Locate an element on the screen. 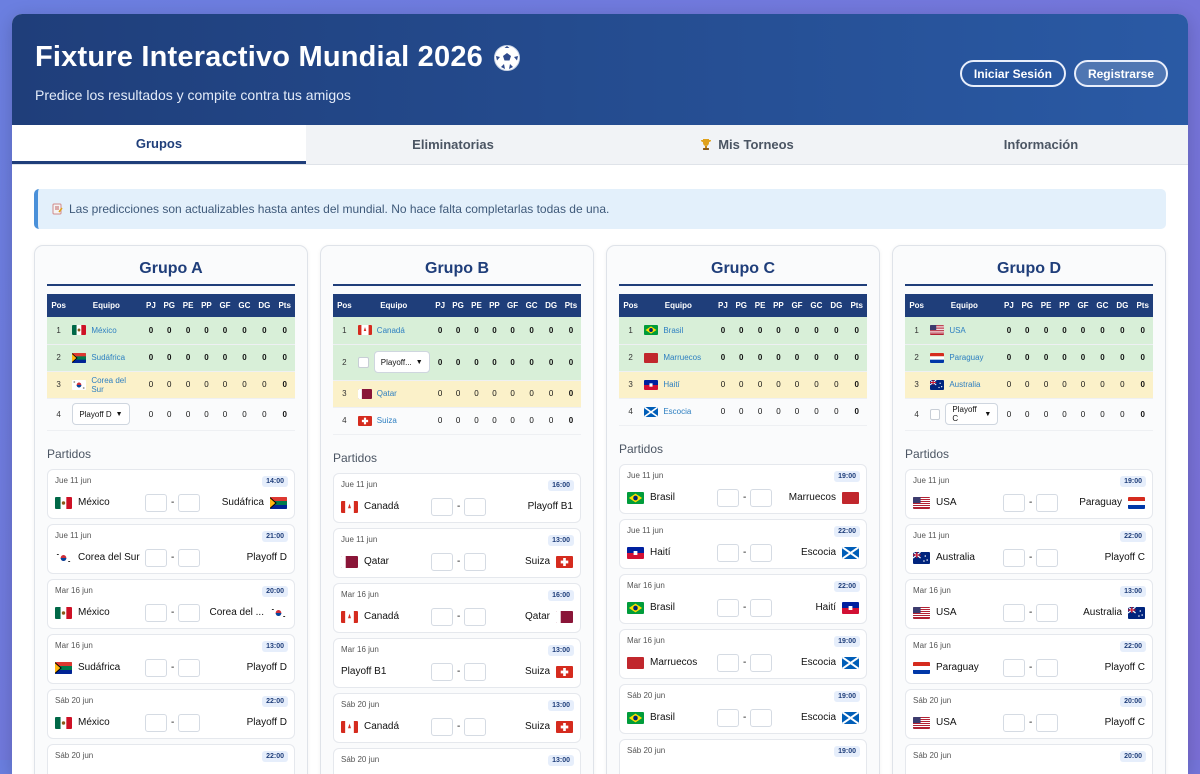 The image size is (1200, 774). stat-pts: 0 is located at coordinates (1142, 330).